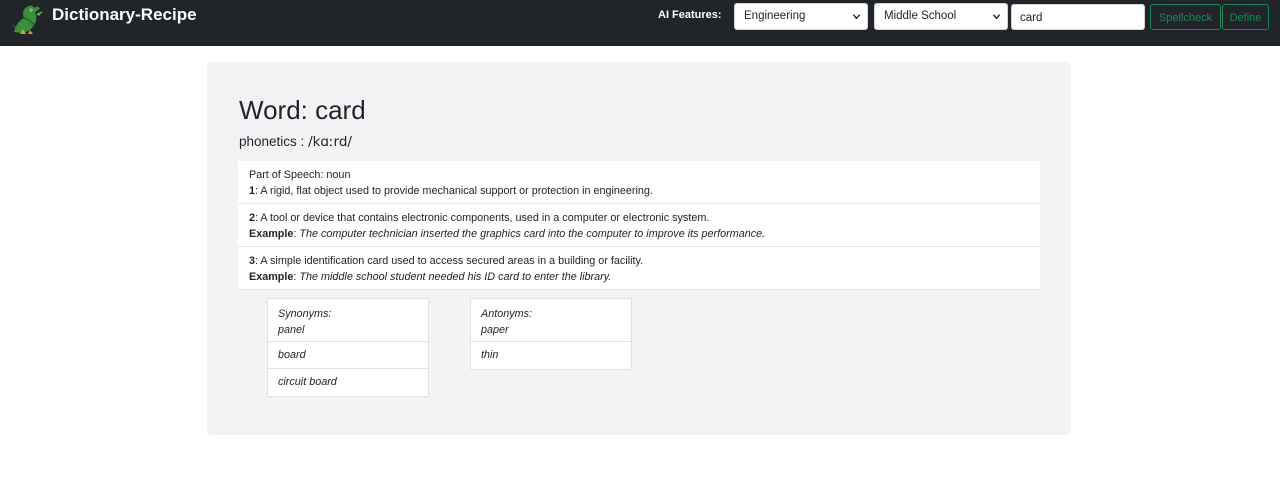  What do you see at coordinates (348, 355) in the screenshot?
I see `synonym-item: board` at bounding box center [348, 355].